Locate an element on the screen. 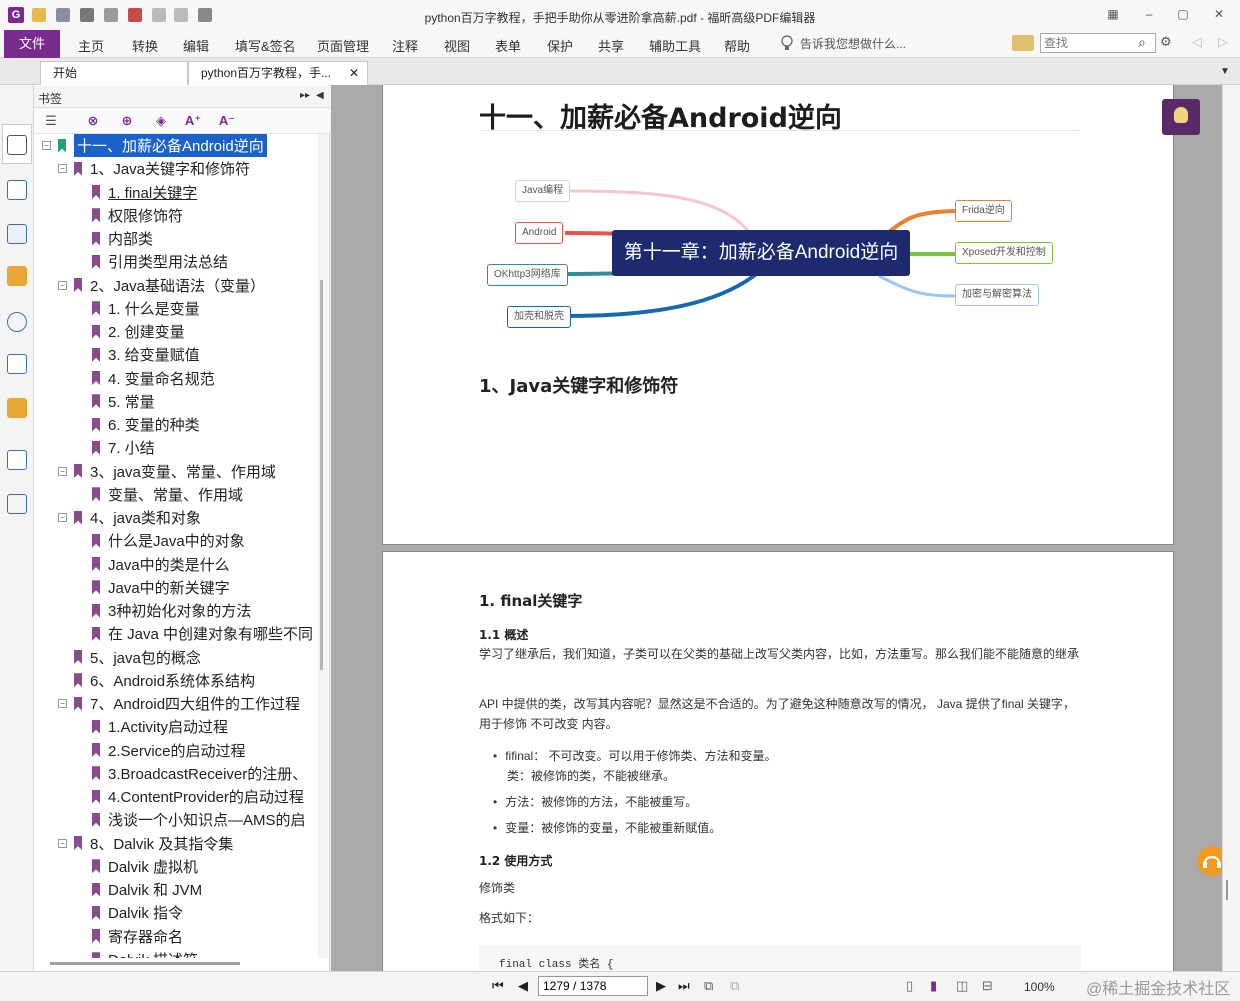 The image size is (1240, 1001). ribbon-display-icon: ▦ is located at coordinates (1113, 14).